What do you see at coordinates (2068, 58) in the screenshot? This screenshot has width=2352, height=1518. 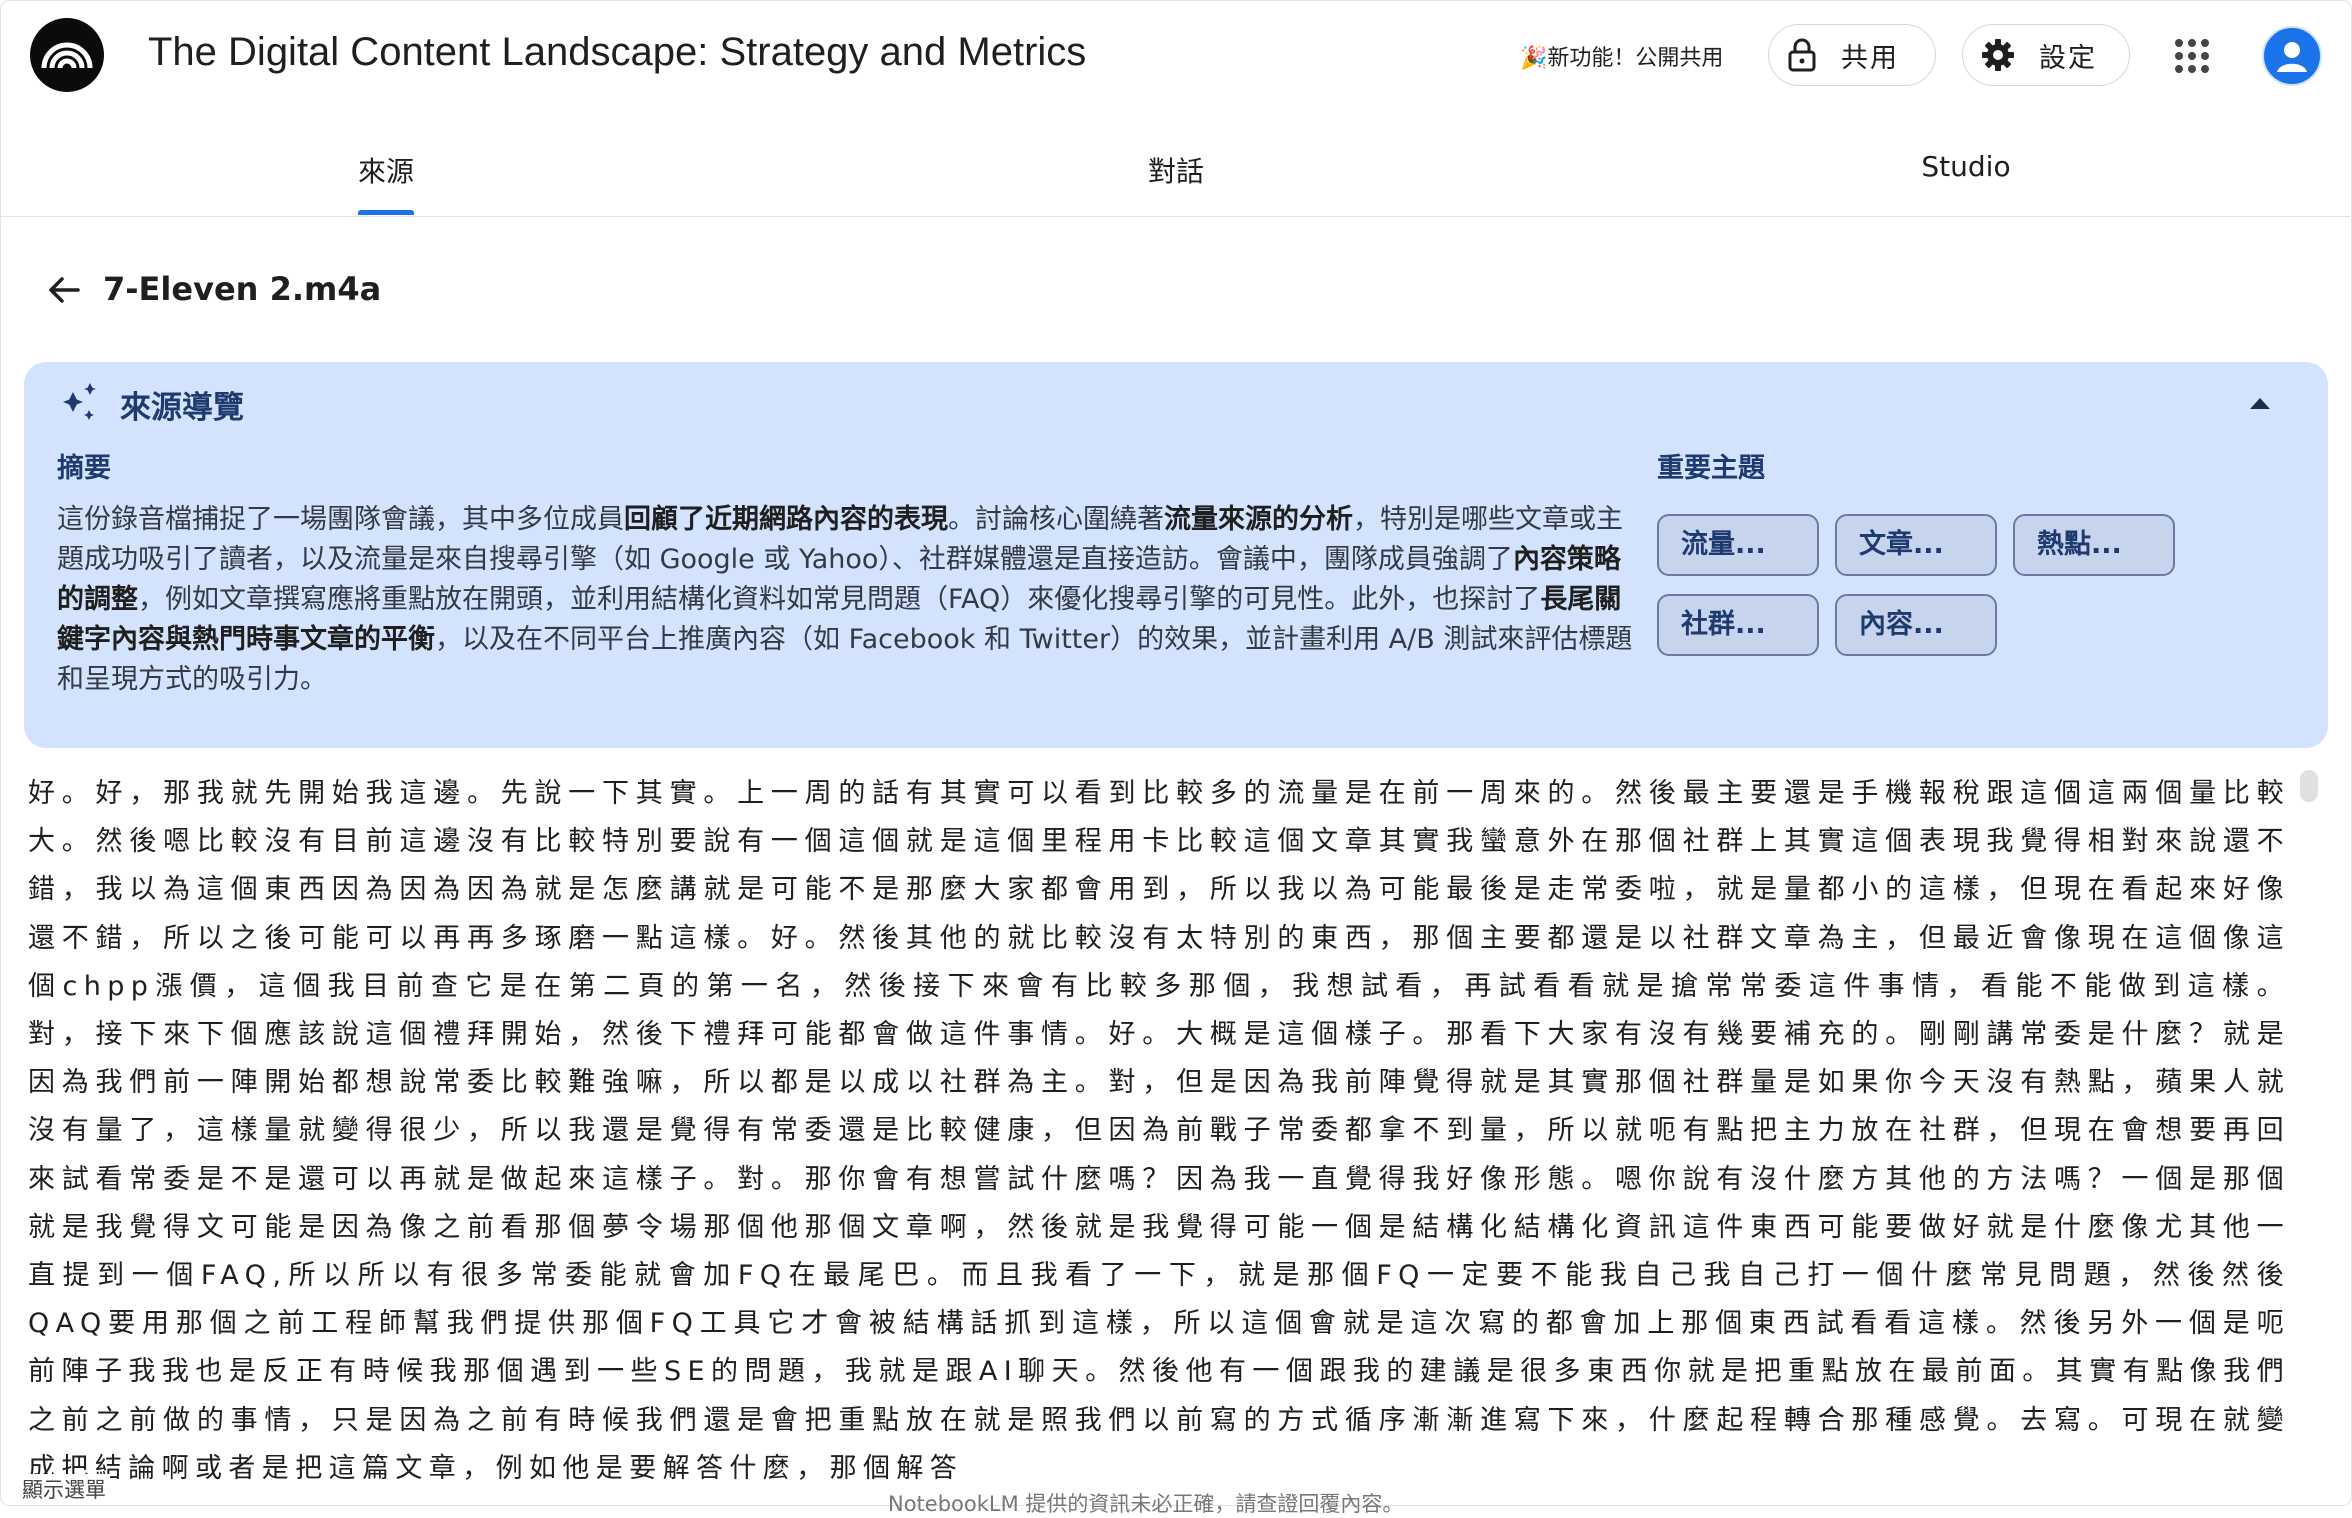 I see `settings-label: 設定` at bounding box center [2068, 58].